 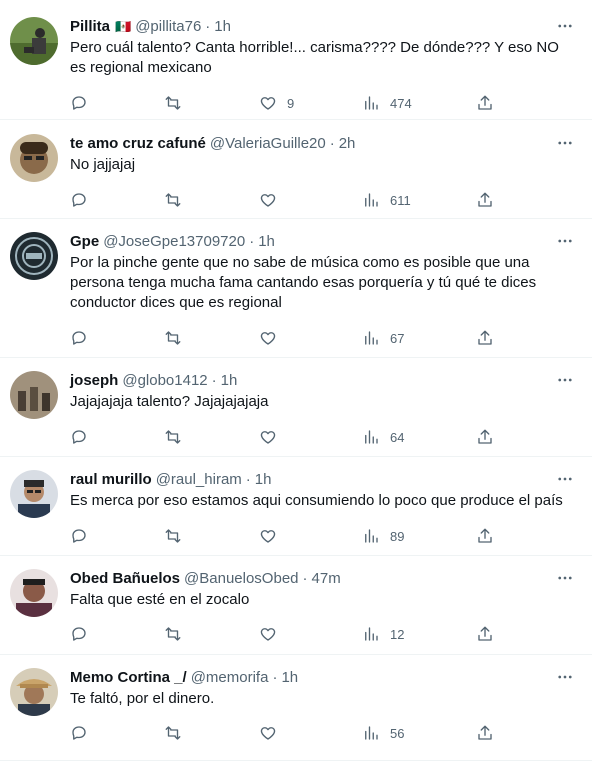 I want to click on user-handle: @memorifa, so click(x=230, y=678).